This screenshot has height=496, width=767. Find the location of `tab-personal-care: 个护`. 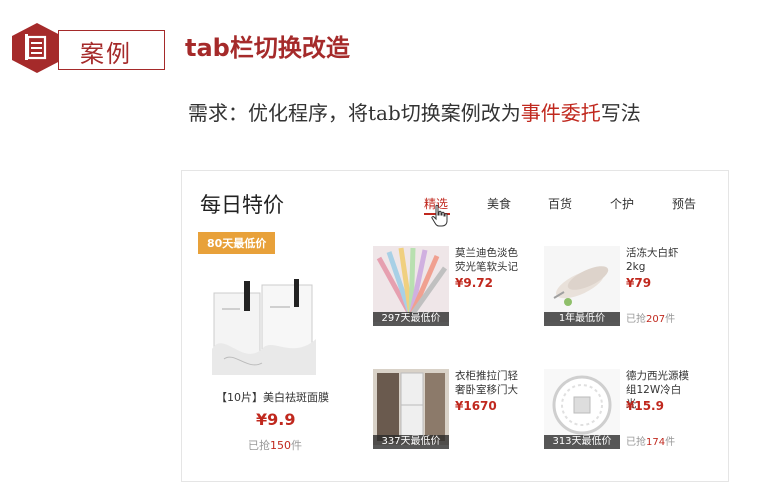

tab-personal-care: 个护 is located at coordinates (622, 203).